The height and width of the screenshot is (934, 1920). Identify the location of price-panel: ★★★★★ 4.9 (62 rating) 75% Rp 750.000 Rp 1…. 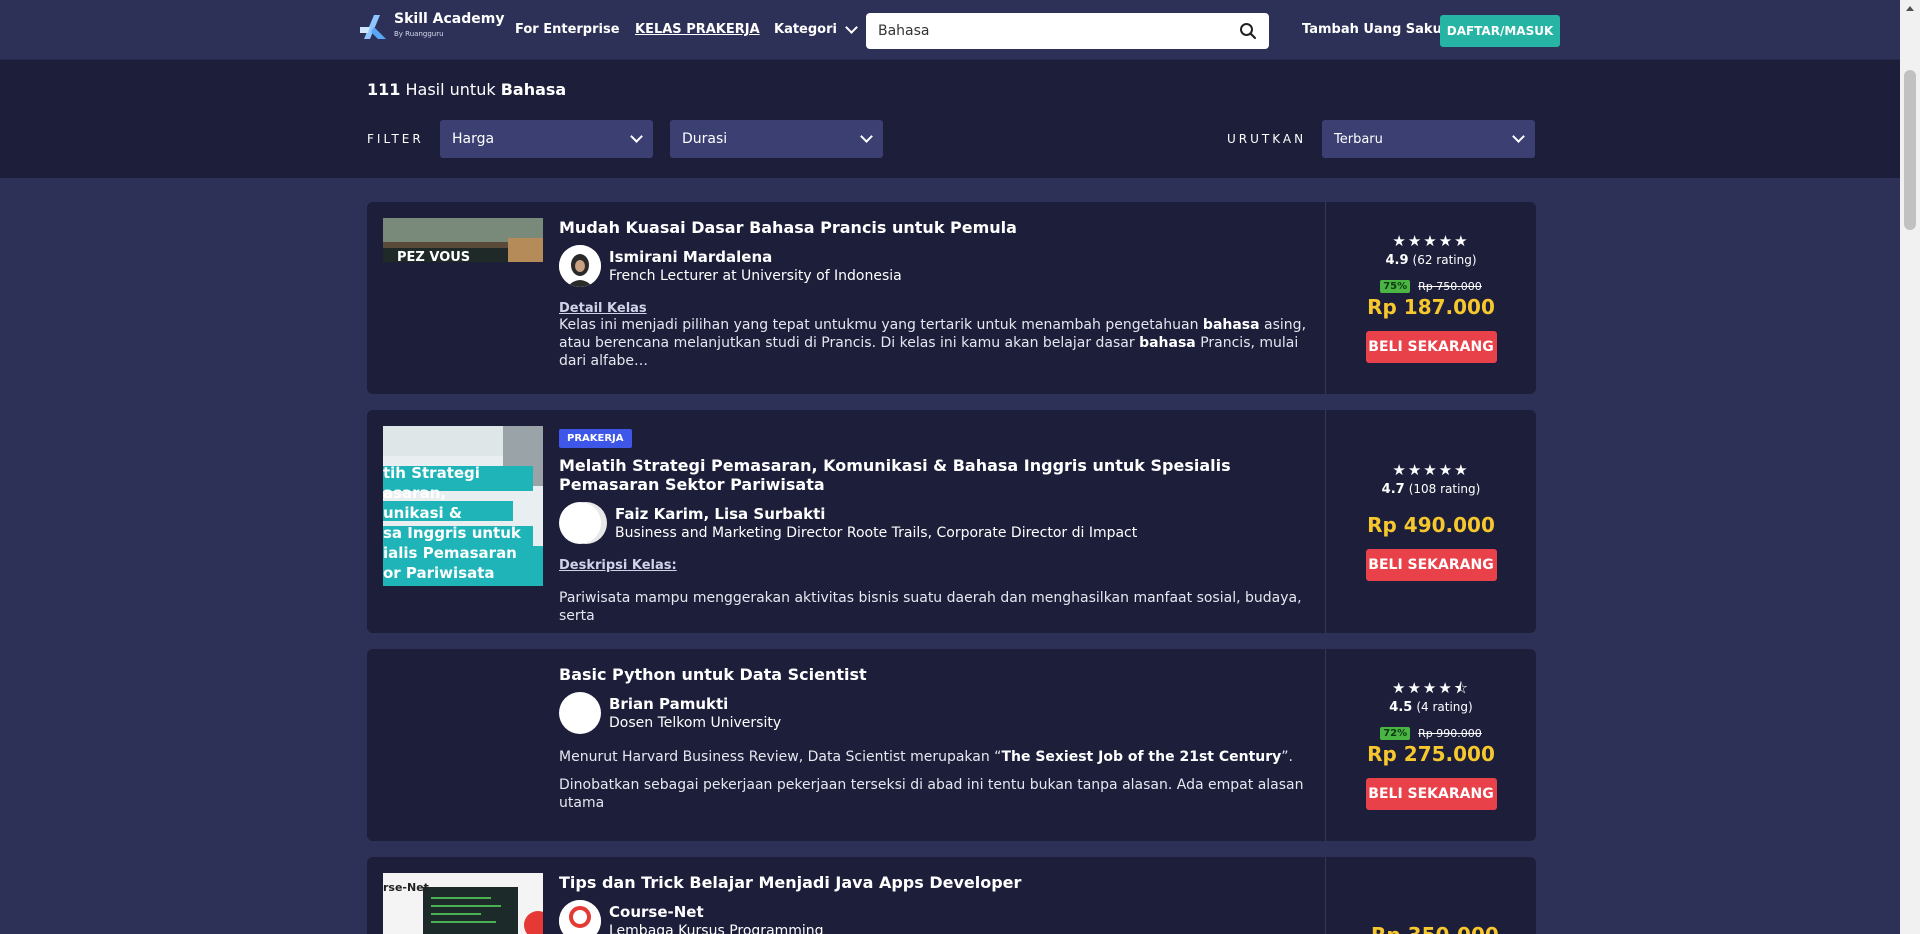
(1431, 298).